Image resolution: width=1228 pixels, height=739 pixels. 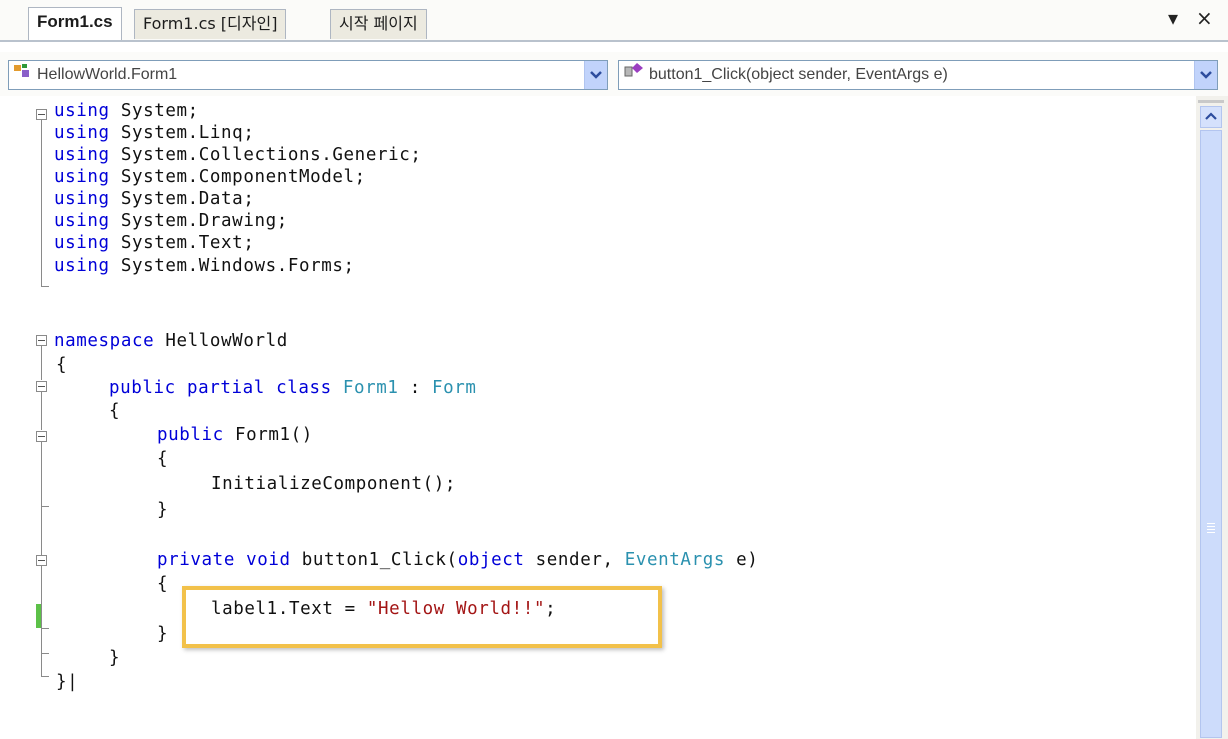 What do you see at coordinates (634, 75) in the screenshot?
I see `method-icon` at bounding box center [634, 75].